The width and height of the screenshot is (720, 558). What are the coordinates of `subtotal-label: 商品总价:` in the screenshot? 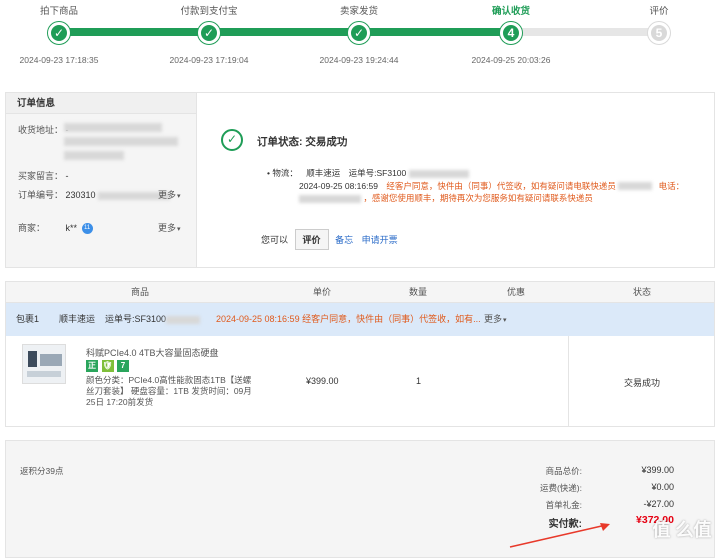 It's located at (563, 471).